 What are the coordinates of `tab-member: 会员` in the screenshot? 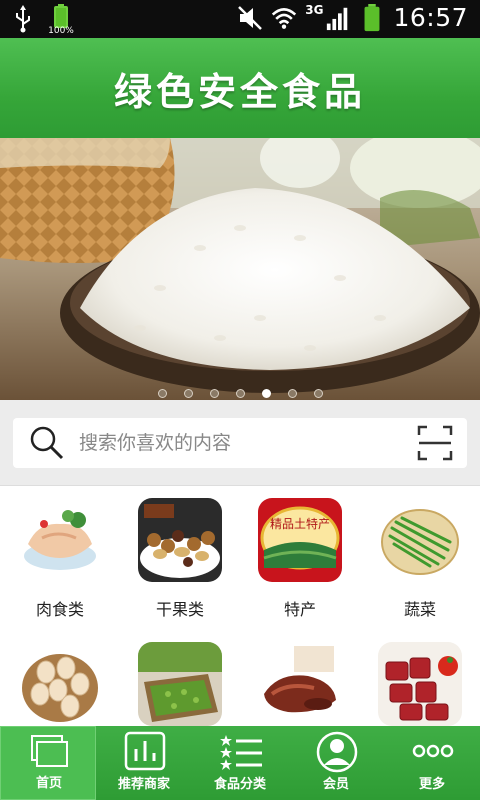 It's located at (336, 763).